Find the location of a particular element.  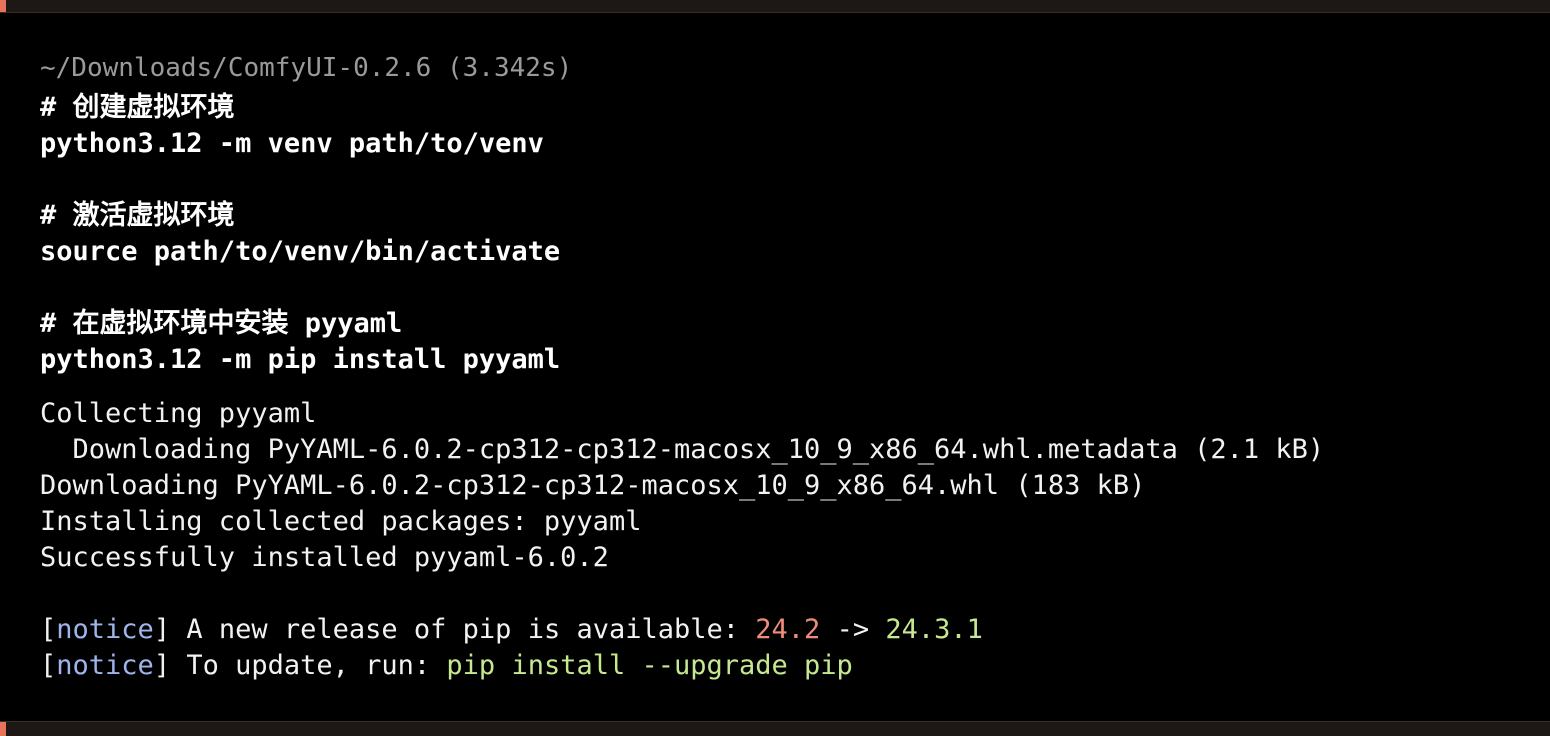

command-create-venv: python3.12 -m venv path/to/venv is located at coordinates (292, 143).